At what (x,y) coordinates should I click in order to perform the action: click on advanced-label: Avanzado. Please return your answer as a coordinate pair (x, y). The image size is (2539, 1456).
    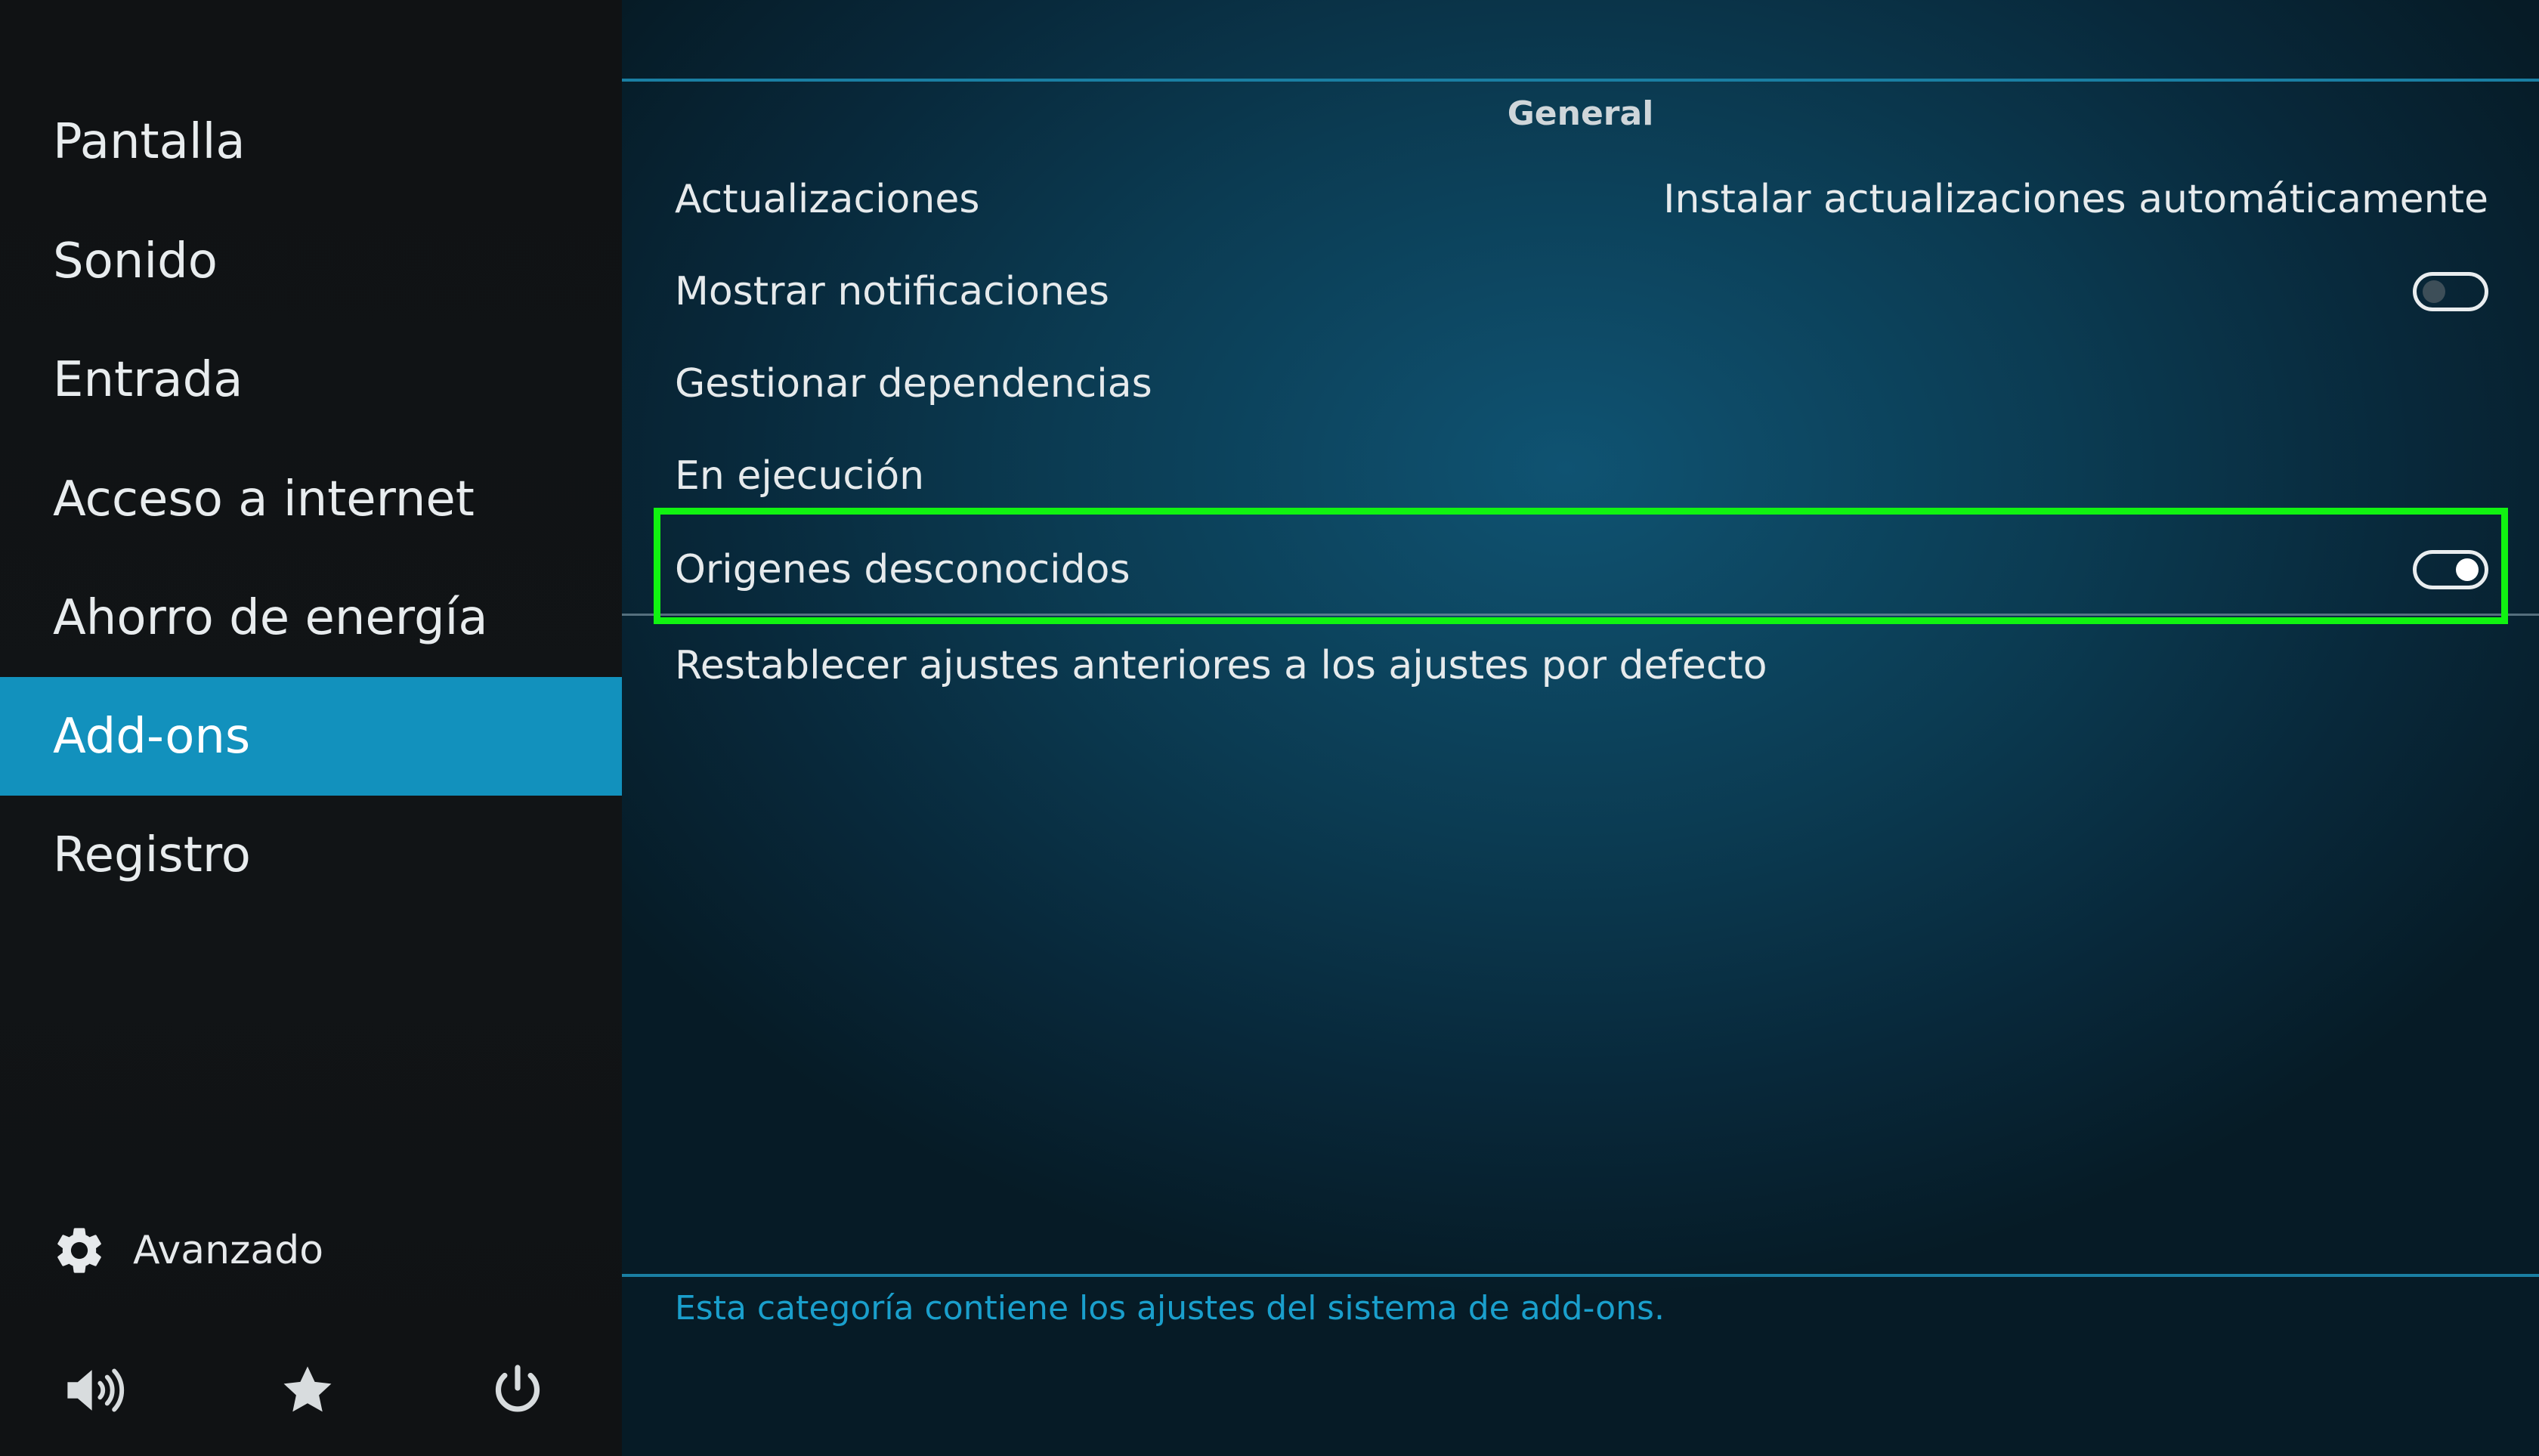
    Looking at the image, I should click on (228, 1250).